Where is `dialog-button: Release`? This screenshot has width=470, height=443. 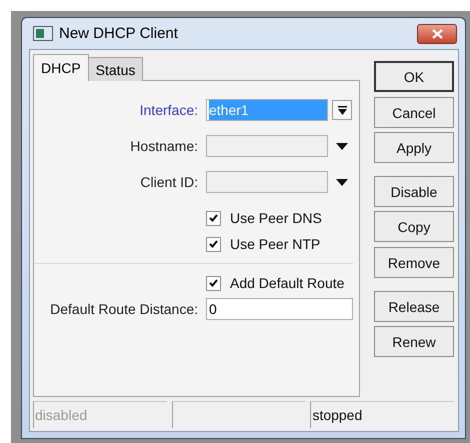 dialog-button: Release is located at coordinates (414, 306).